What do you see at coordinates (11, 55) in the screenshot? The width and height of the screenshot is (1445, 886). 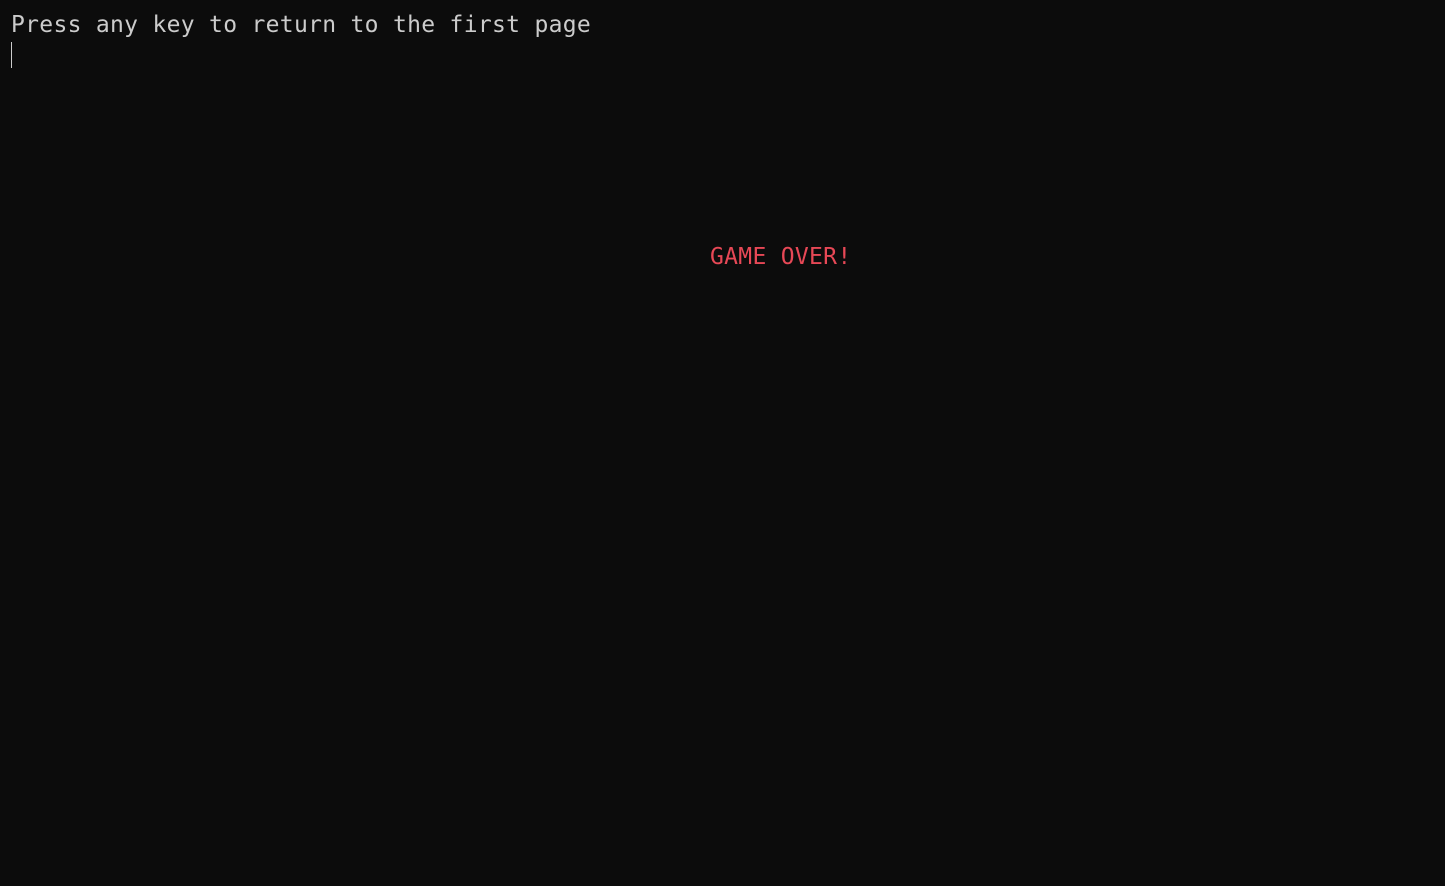 I see `text-cursor` at bounding box center [11, 55].